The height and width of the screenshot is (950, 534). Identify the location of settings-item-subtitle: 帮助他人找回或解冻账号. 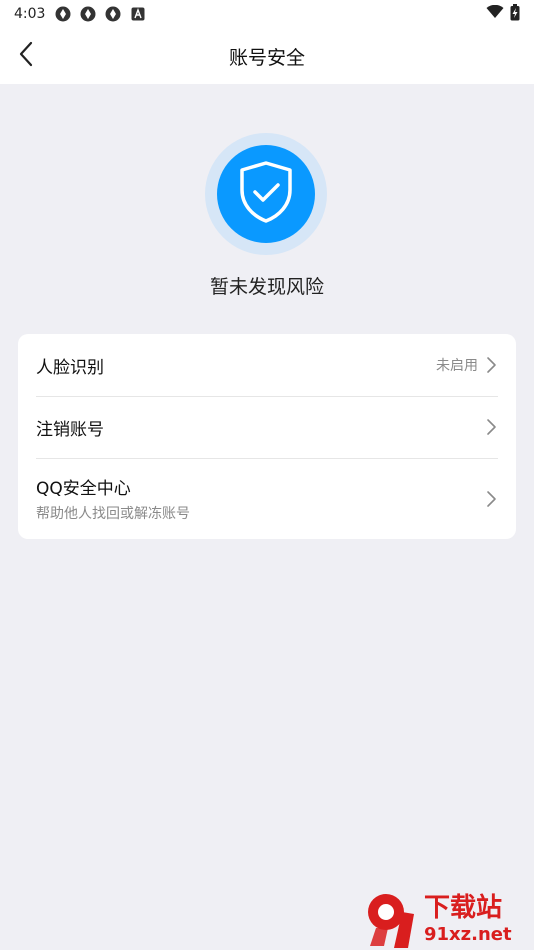
(113, 514).